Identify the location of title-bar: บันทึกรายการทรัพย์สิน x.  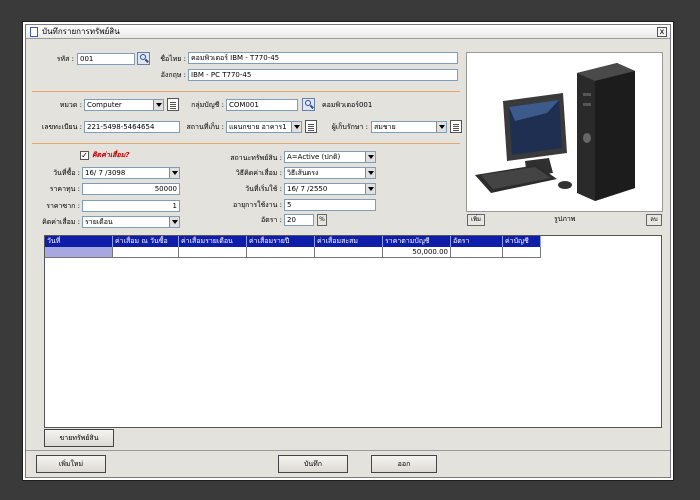
(348, 32).